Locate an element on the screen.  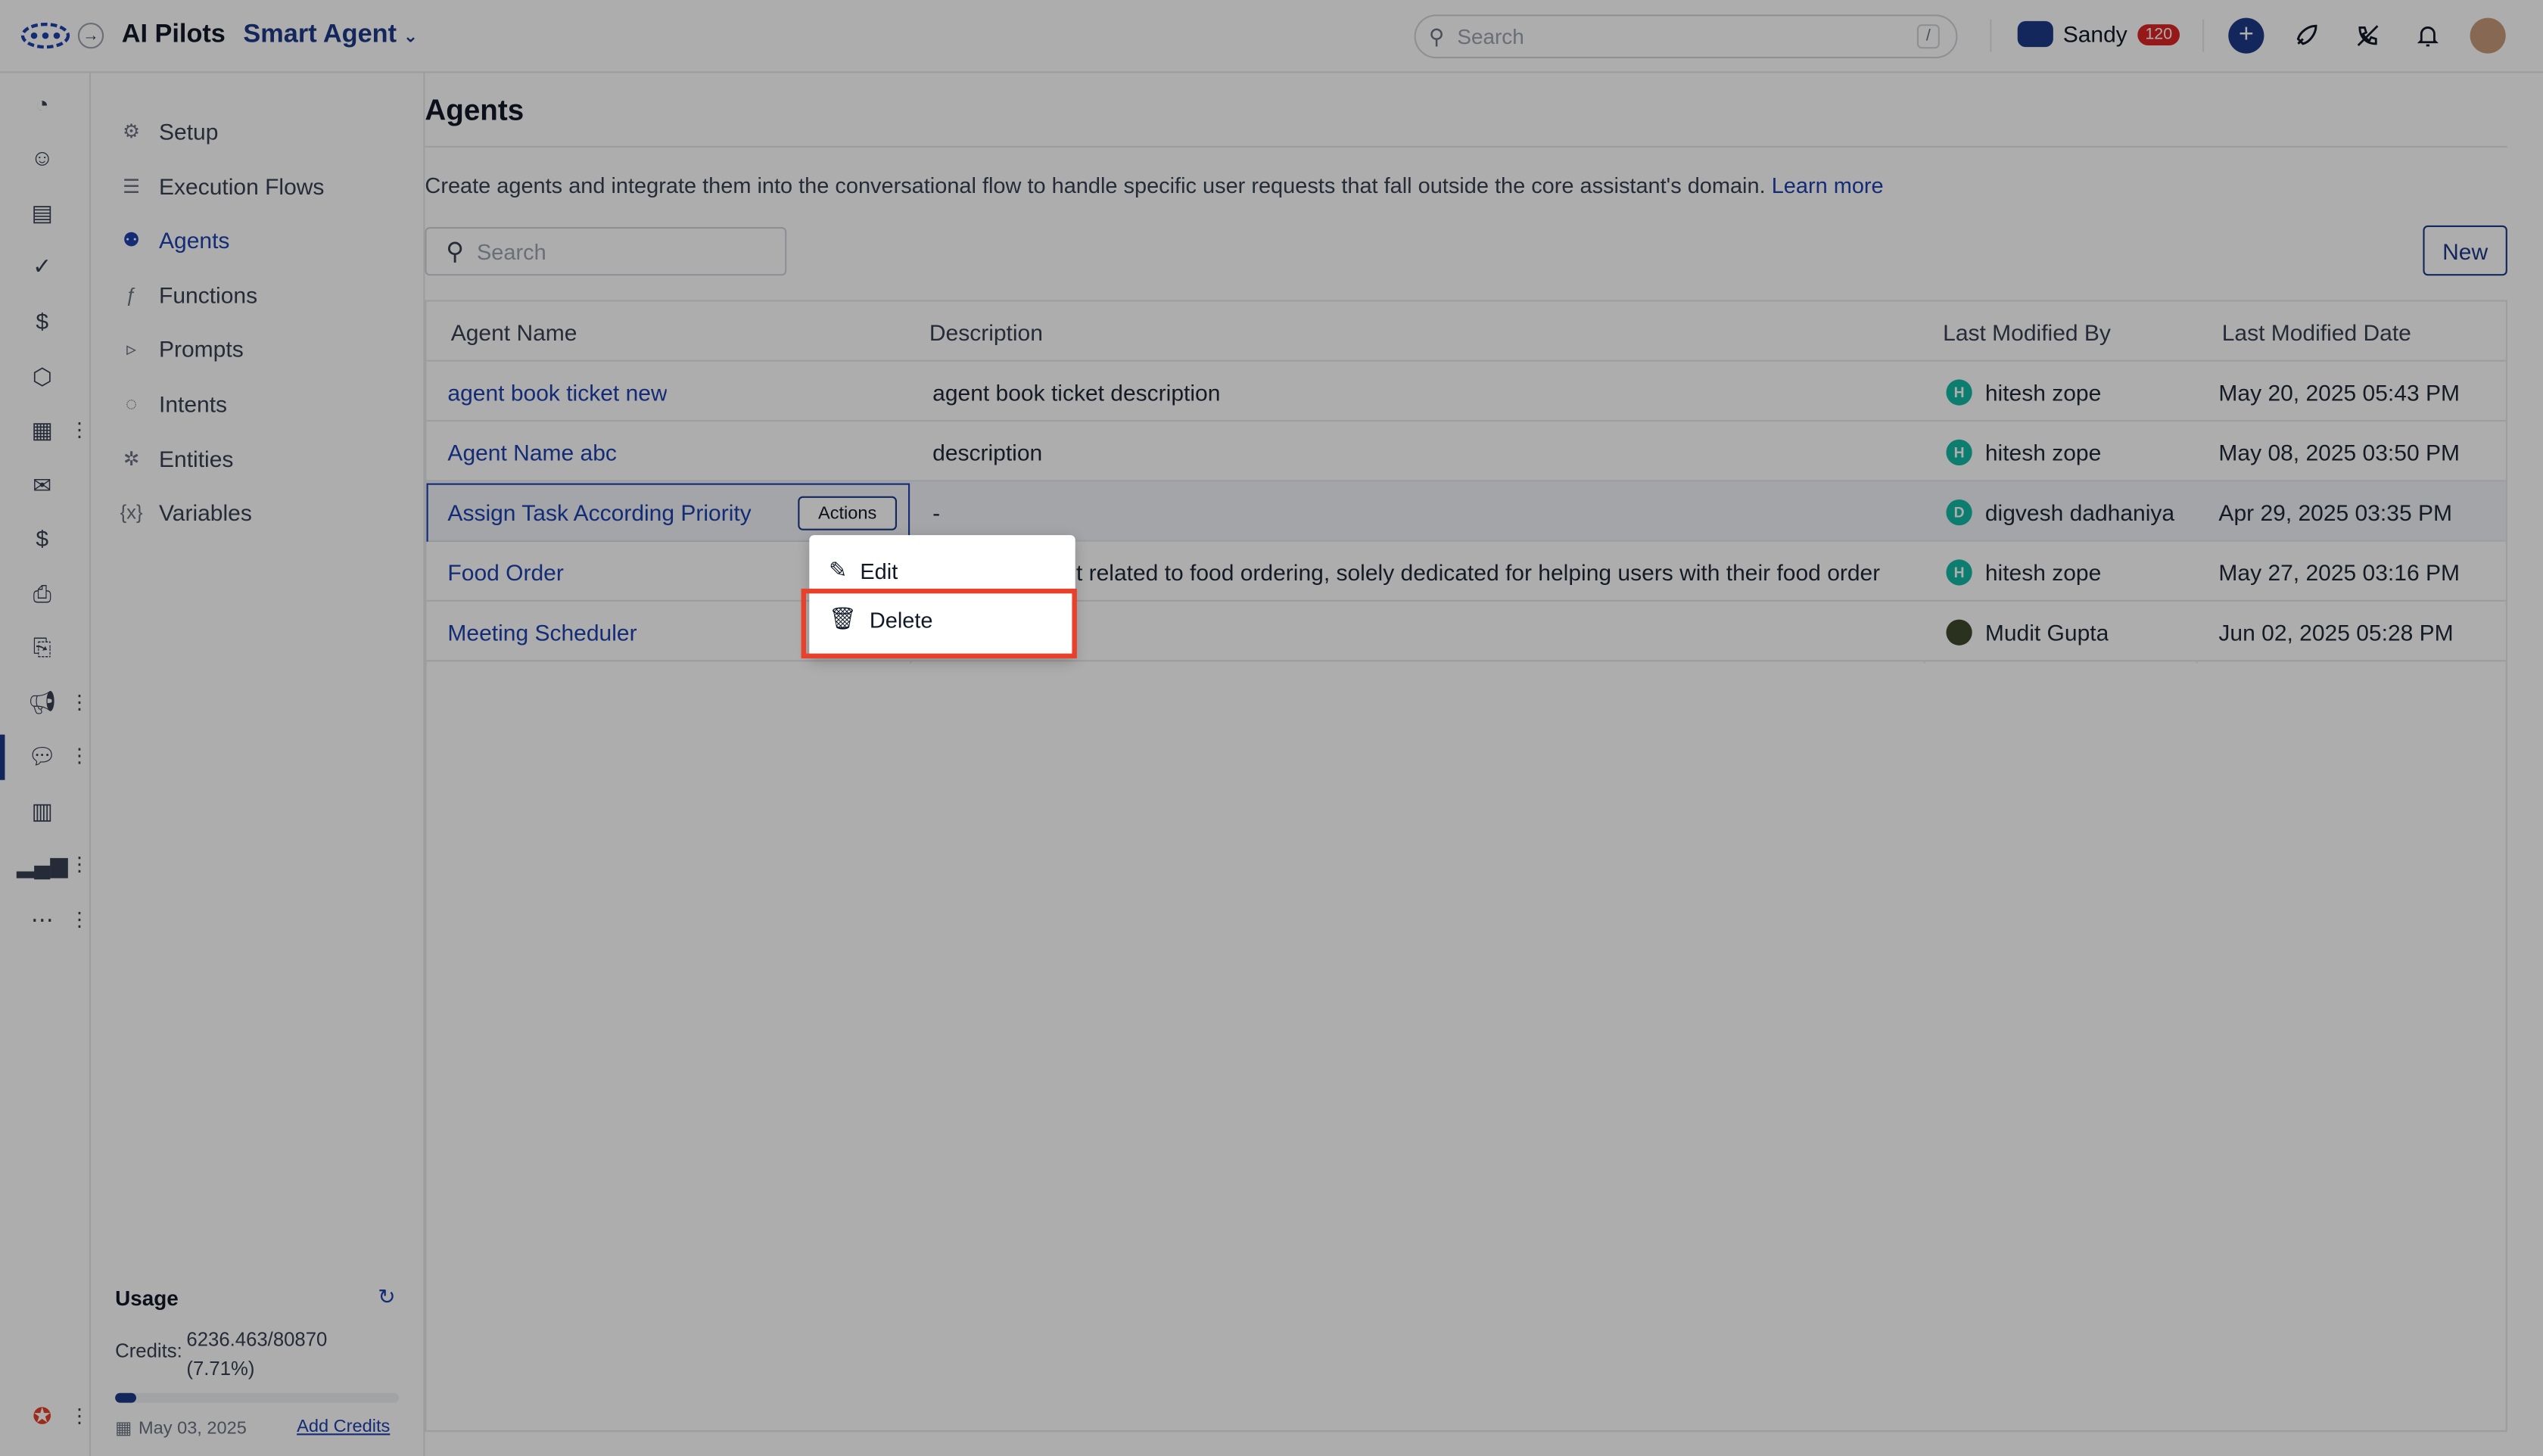
pencil-icon: ✎ is located at coordinates (838, 570).